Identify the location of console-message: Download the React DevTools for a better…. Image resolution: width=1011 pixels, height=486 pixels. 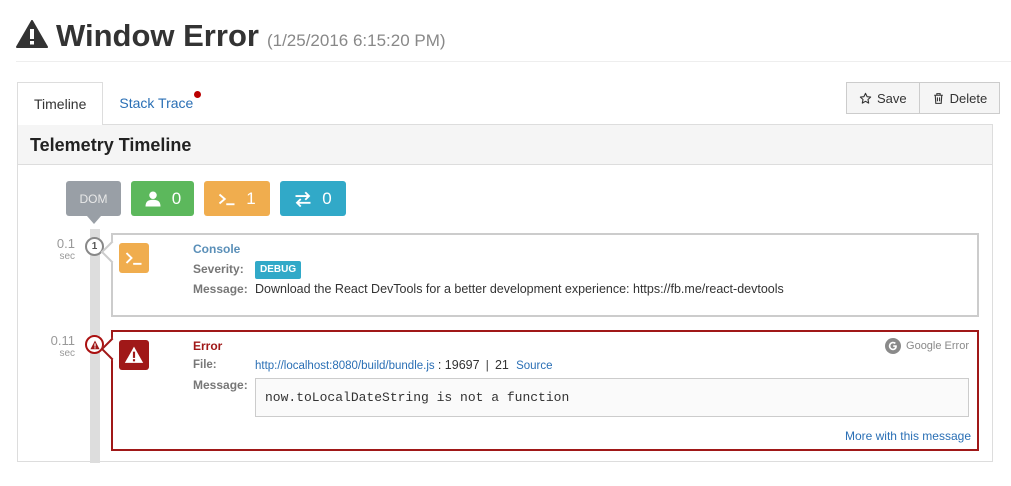
(519, 289).